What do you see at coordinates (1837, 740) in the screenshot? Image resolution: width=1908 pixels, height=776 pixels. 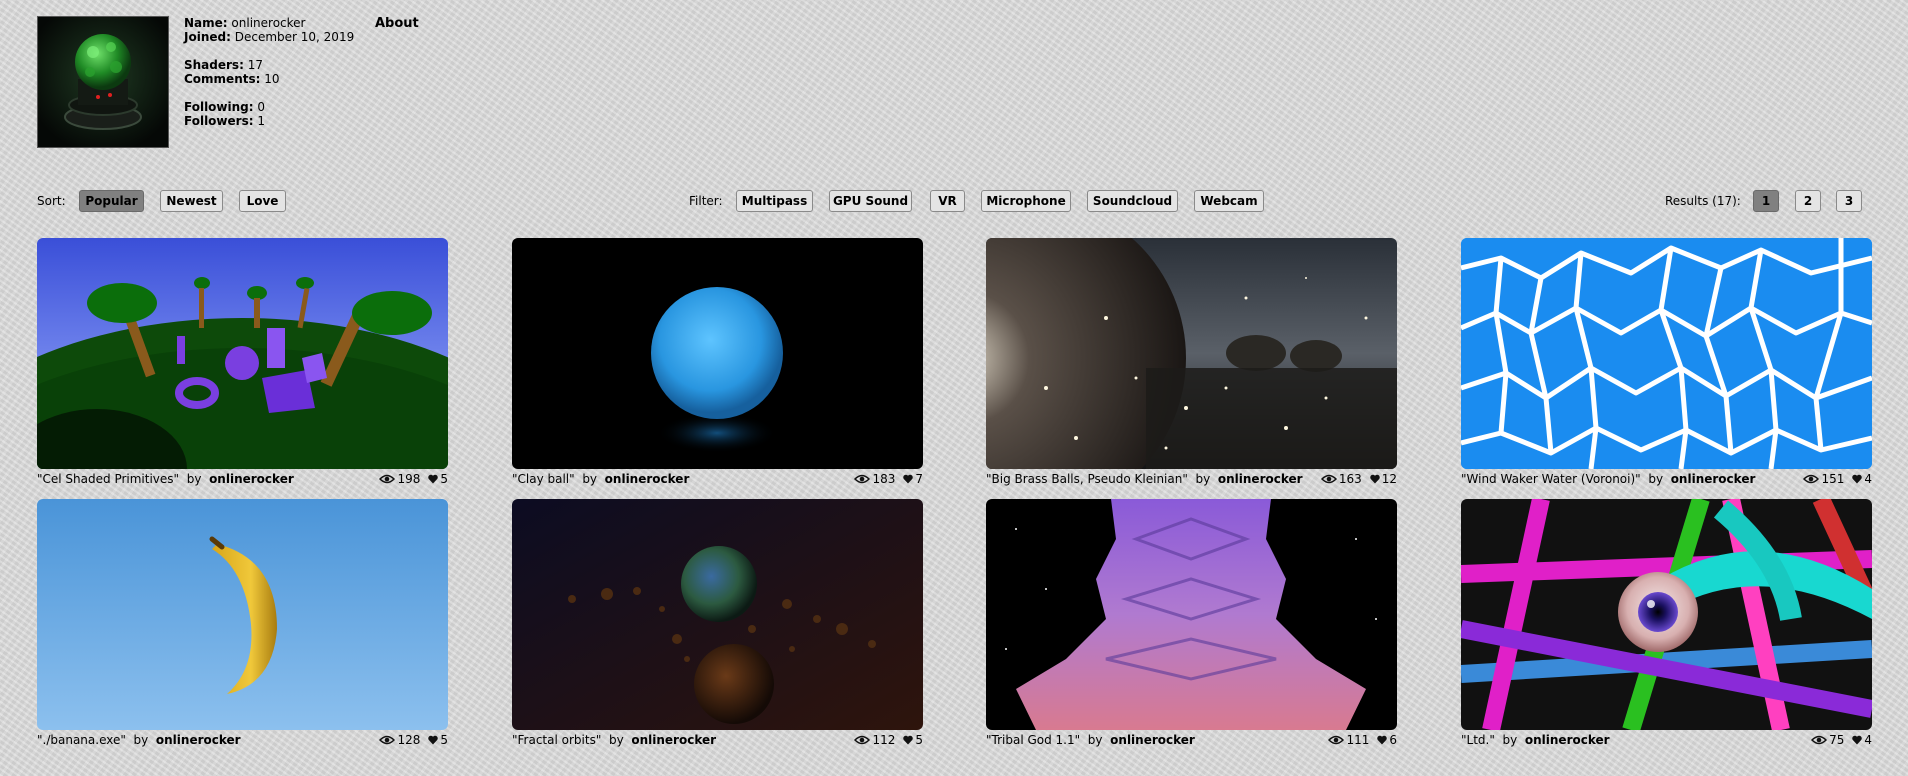 I see `views-count: 75` at bounding box center [1837, 740].